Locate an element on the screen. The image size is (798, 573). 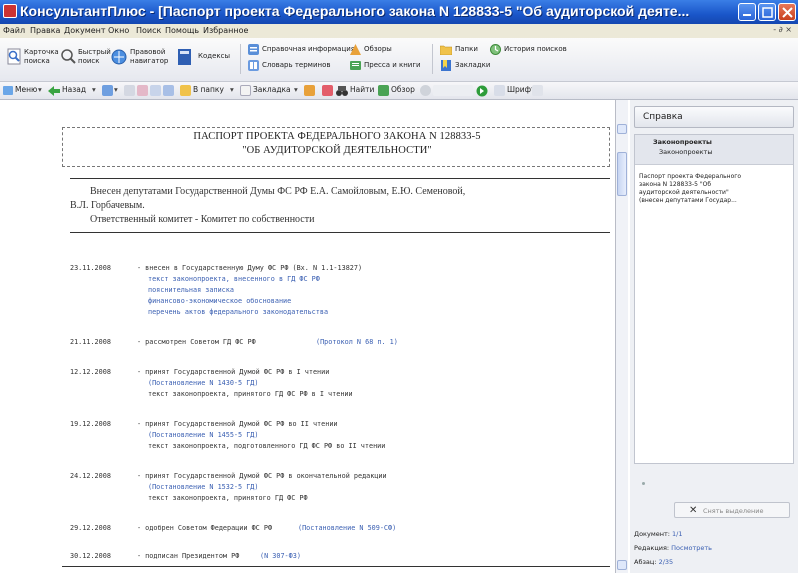
reference-info-label: Справочная информация is located at coordinates (308, 49).